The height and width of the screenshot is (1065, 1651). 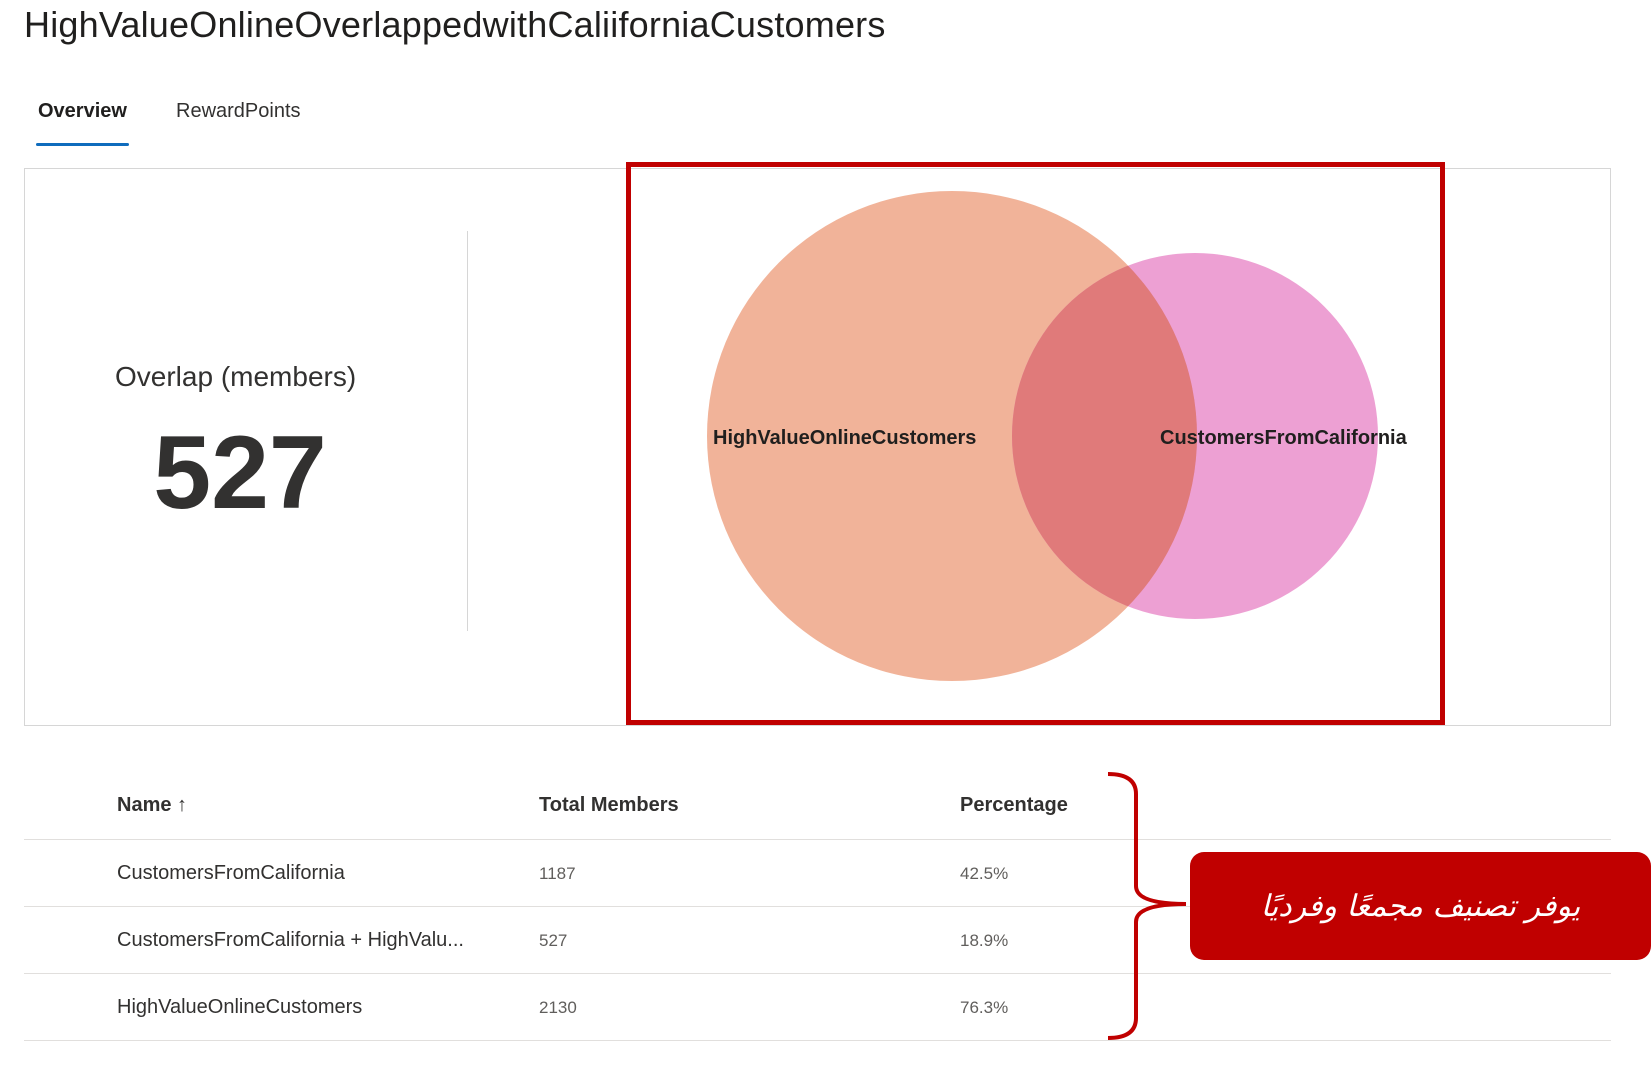 I want to click on tab-overview: Overview, so click(x=82, y=119).